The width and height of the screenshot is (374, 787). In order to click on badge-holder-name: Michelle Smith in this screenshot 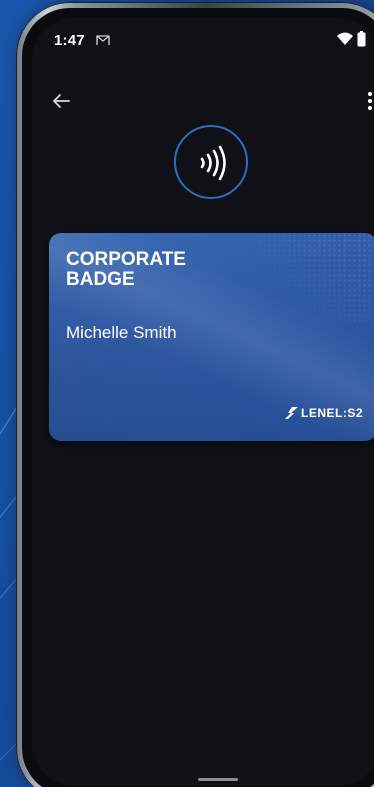, I will do `click(121, 332)`.